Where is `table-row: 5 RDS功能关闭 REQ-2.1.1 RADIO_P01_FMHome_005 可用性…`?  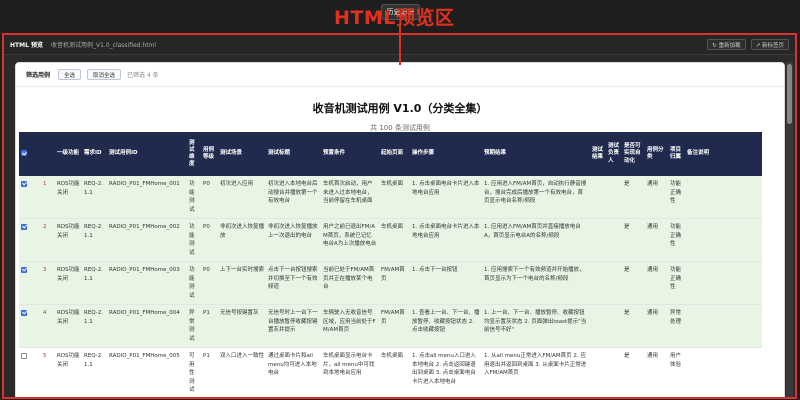 table-row: 5 RDS功能关闭 REQ-2.1.1 RADIO_P01_FMHome_005 可用性… is located at coordinates (390, 372).